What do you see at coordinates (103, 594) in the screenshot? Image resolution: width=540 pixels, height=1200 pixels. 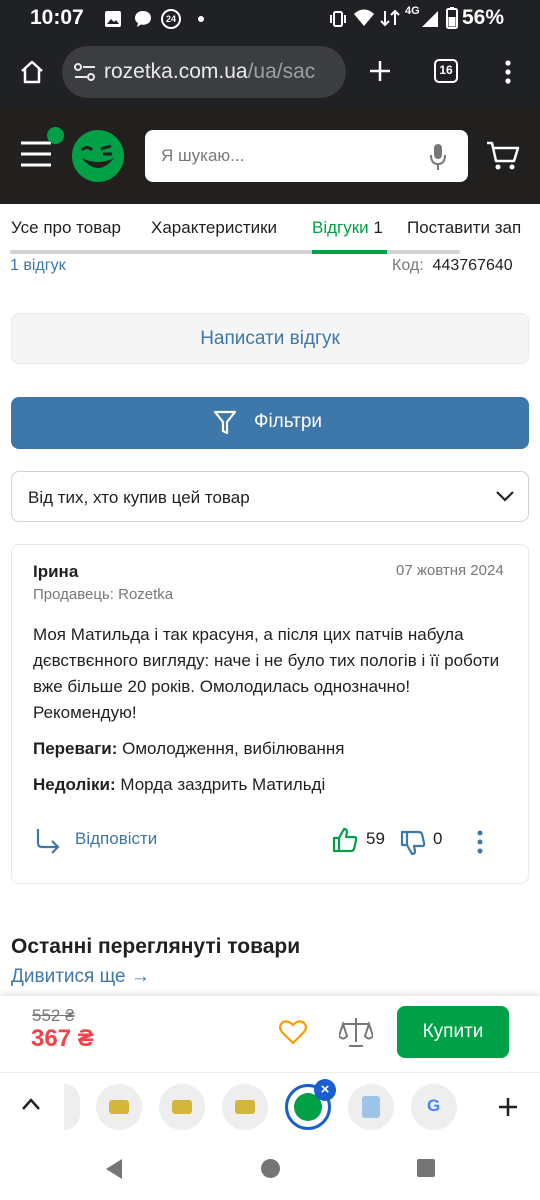 I see `review-seller: Продавець: Rozetka` at bounding box center [103, 594].